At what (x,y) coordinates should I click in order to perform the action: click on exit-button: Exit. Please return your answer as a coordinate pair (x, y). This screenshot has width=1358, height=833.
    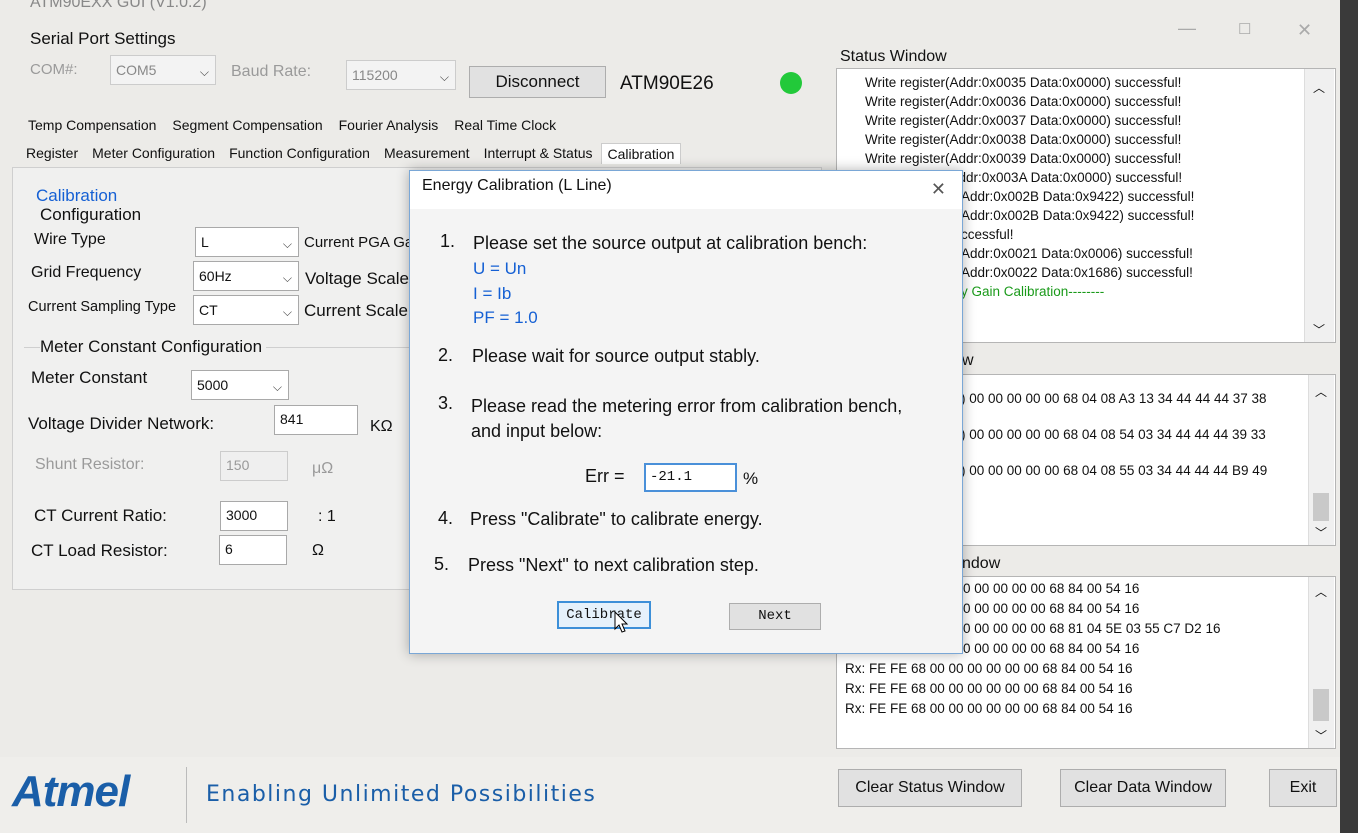
    Looking at the image, I should click on (1303, 788).